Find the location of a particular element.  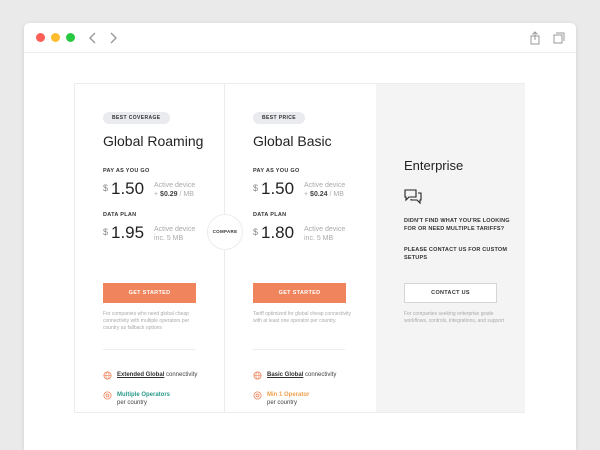

payg-note-line2: + $0.24 / MB is located at coordinates (324, 194).